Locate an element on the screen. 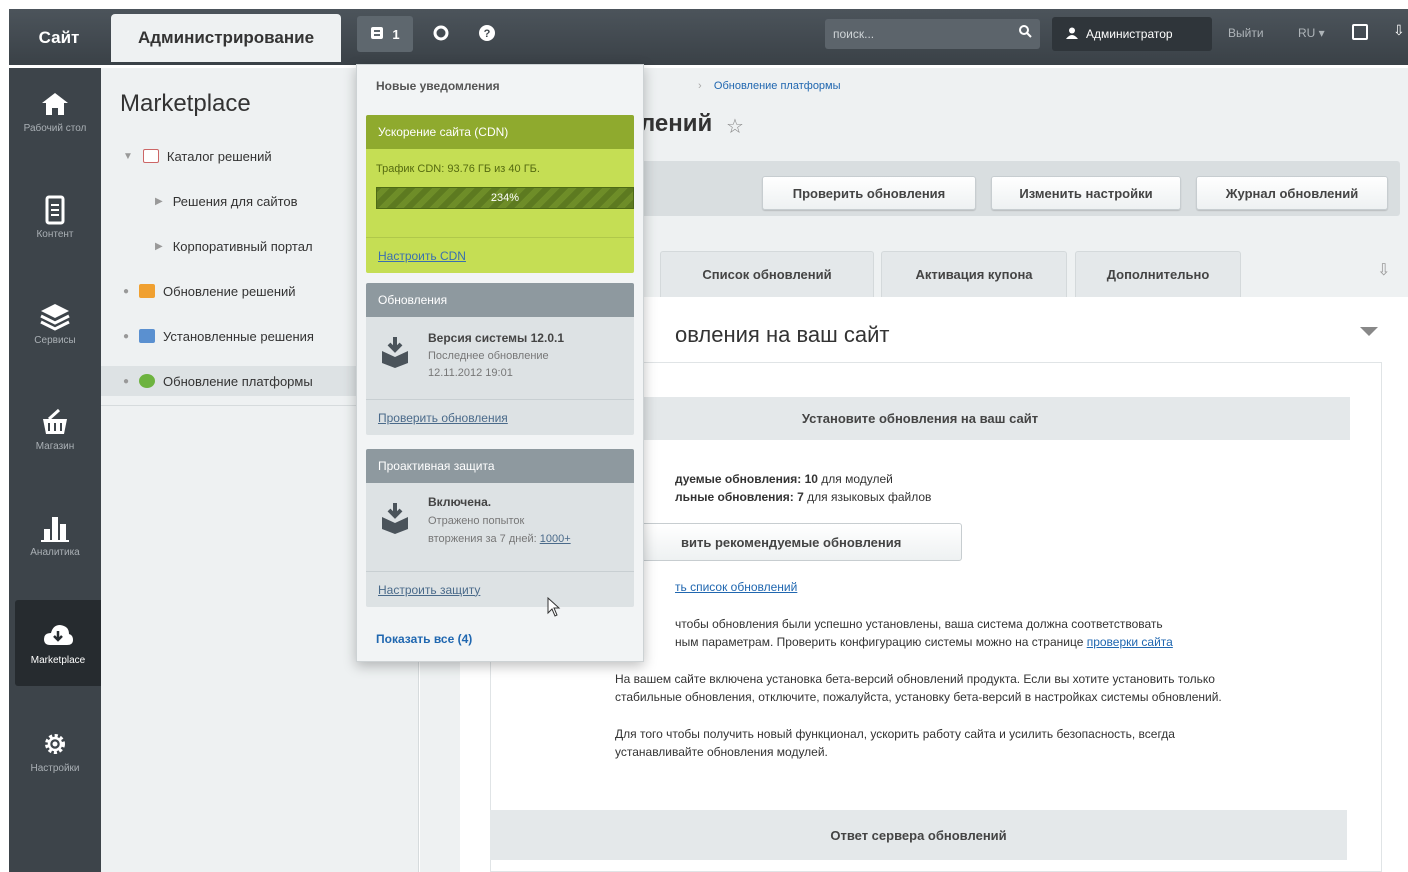 This screenshot has height=872, width=1408. menu-item-solution-updates: ● Обновление решений is located at coordinates (209, 291).